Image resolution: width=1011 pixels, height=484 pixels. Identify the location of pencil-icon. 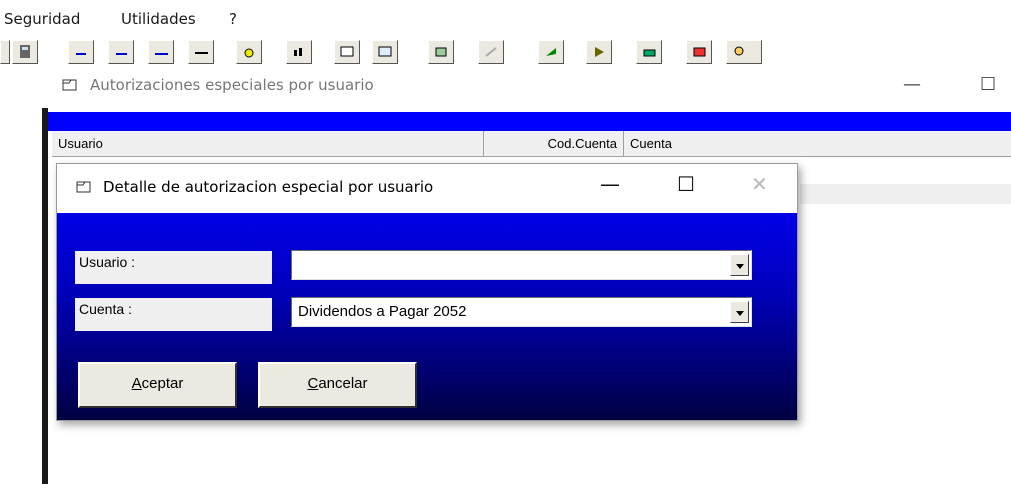
(491, 52).